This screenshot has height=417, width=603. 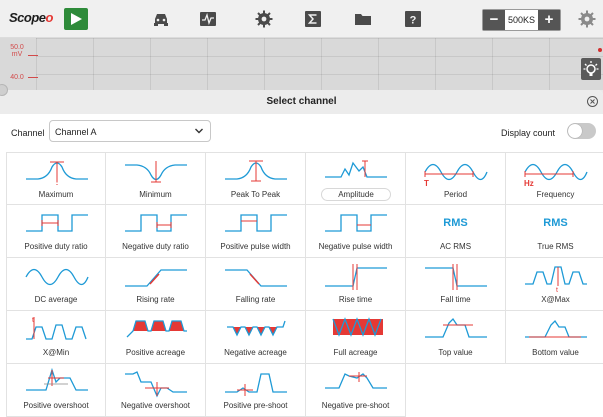 What do you see at coordinates (255, 405) in the screenshot?
I see `measure-label: Positive pre-shoot` at bounding box center [255, 405].